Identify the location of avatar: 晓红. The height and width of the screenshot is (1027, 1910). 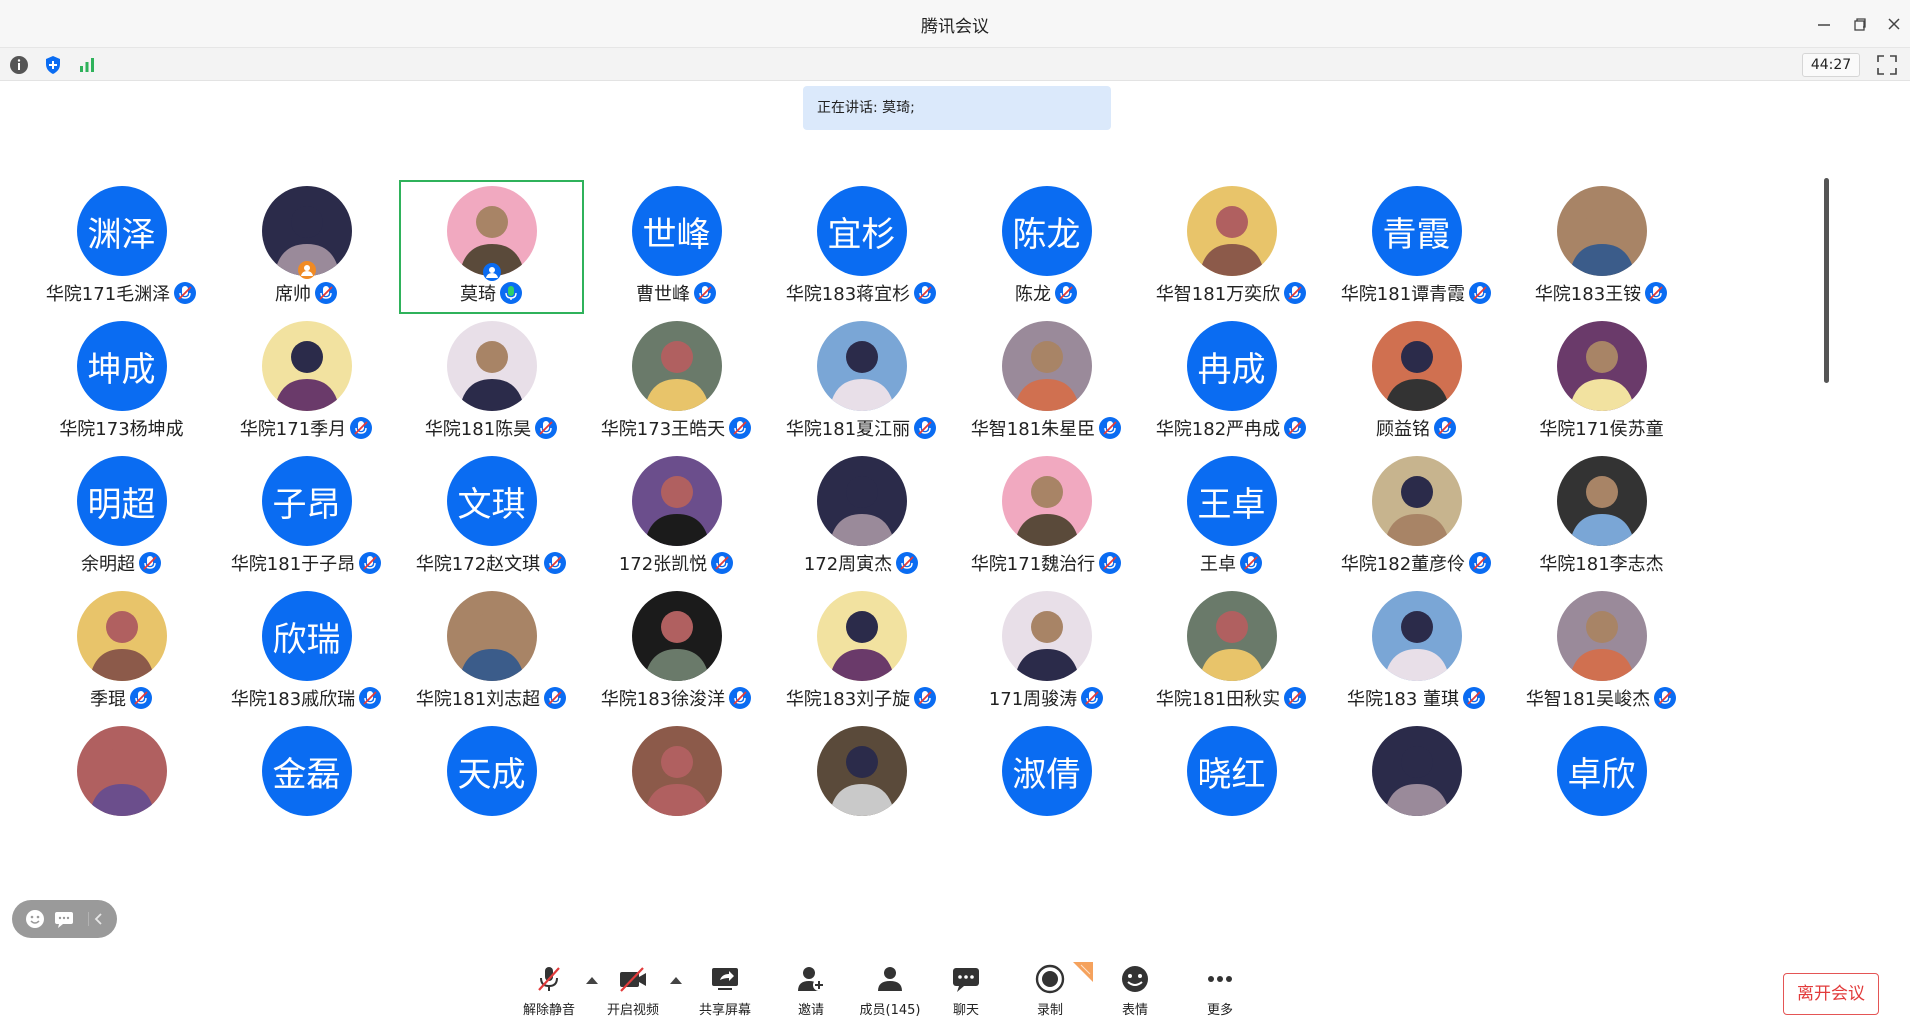
(1231, 771).